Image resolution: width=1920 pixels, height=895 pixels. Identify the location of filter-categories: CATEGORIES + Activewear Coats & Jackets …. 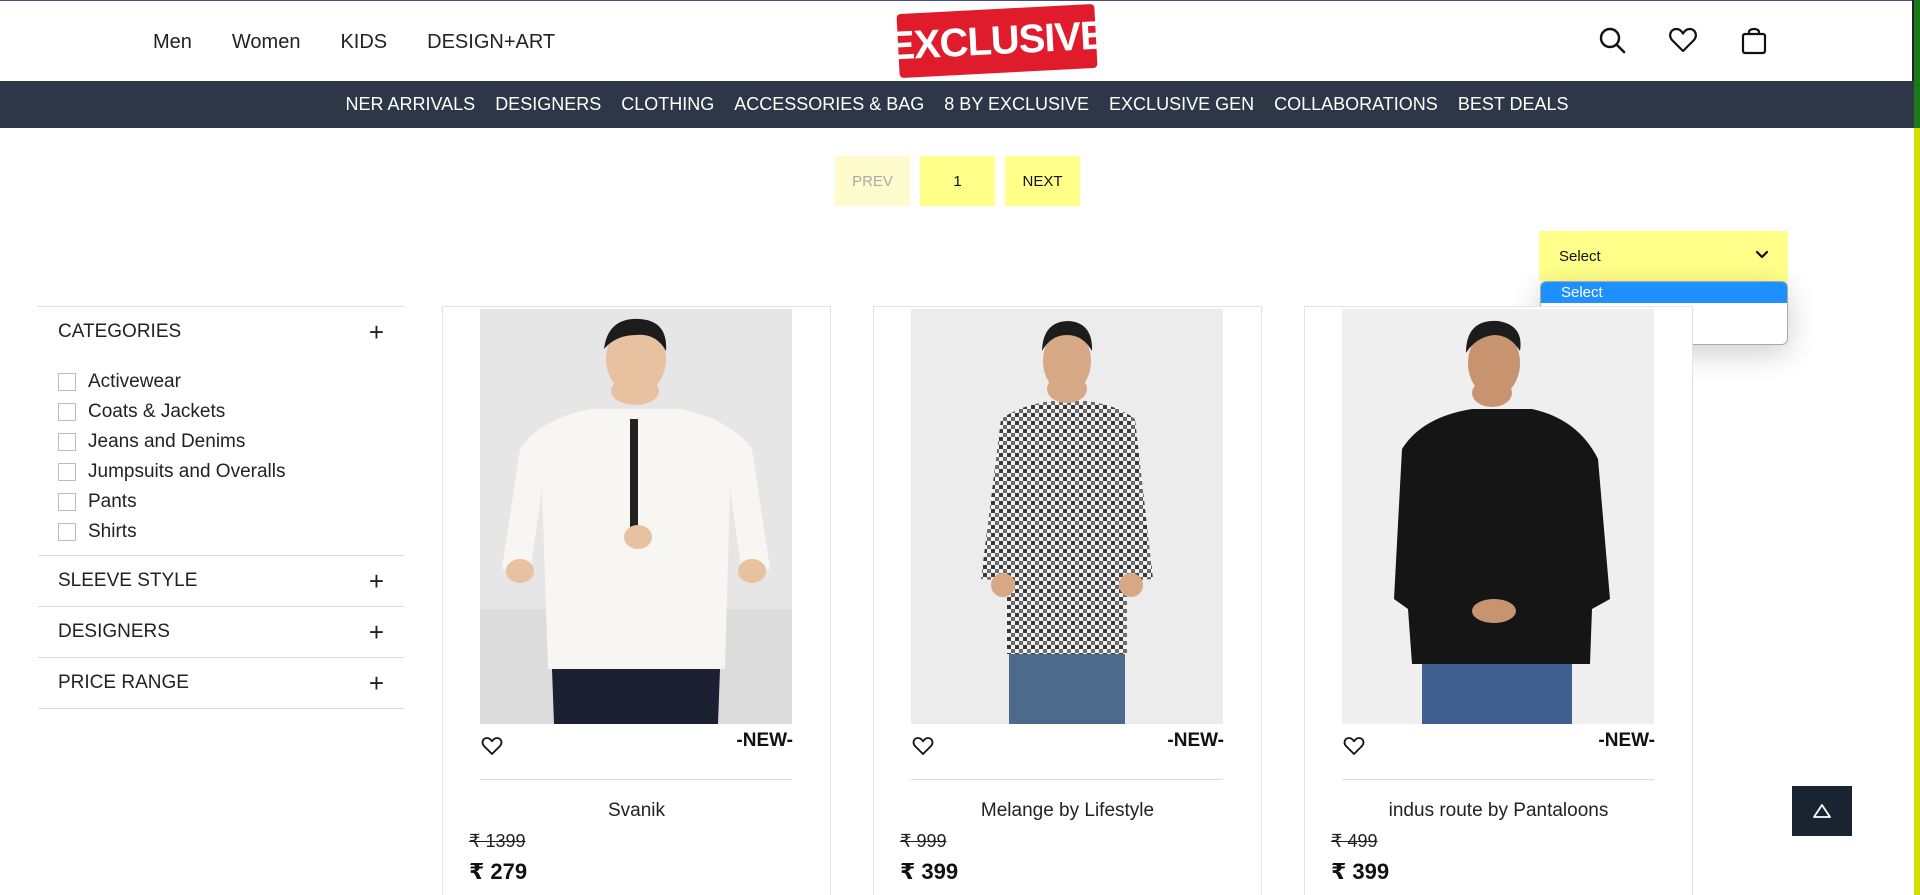
(221, 430).